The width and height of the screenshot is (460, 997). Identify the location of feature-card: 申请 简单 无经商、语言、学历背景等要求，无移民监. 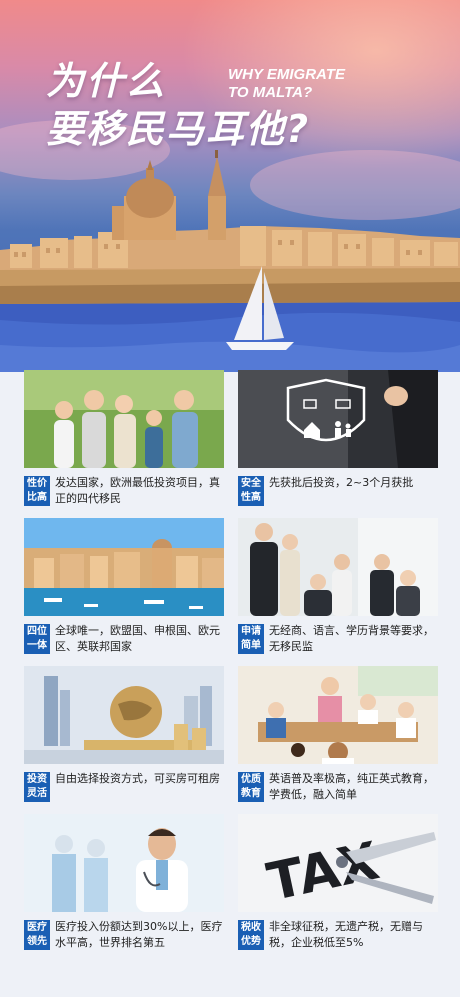
(338, 586).